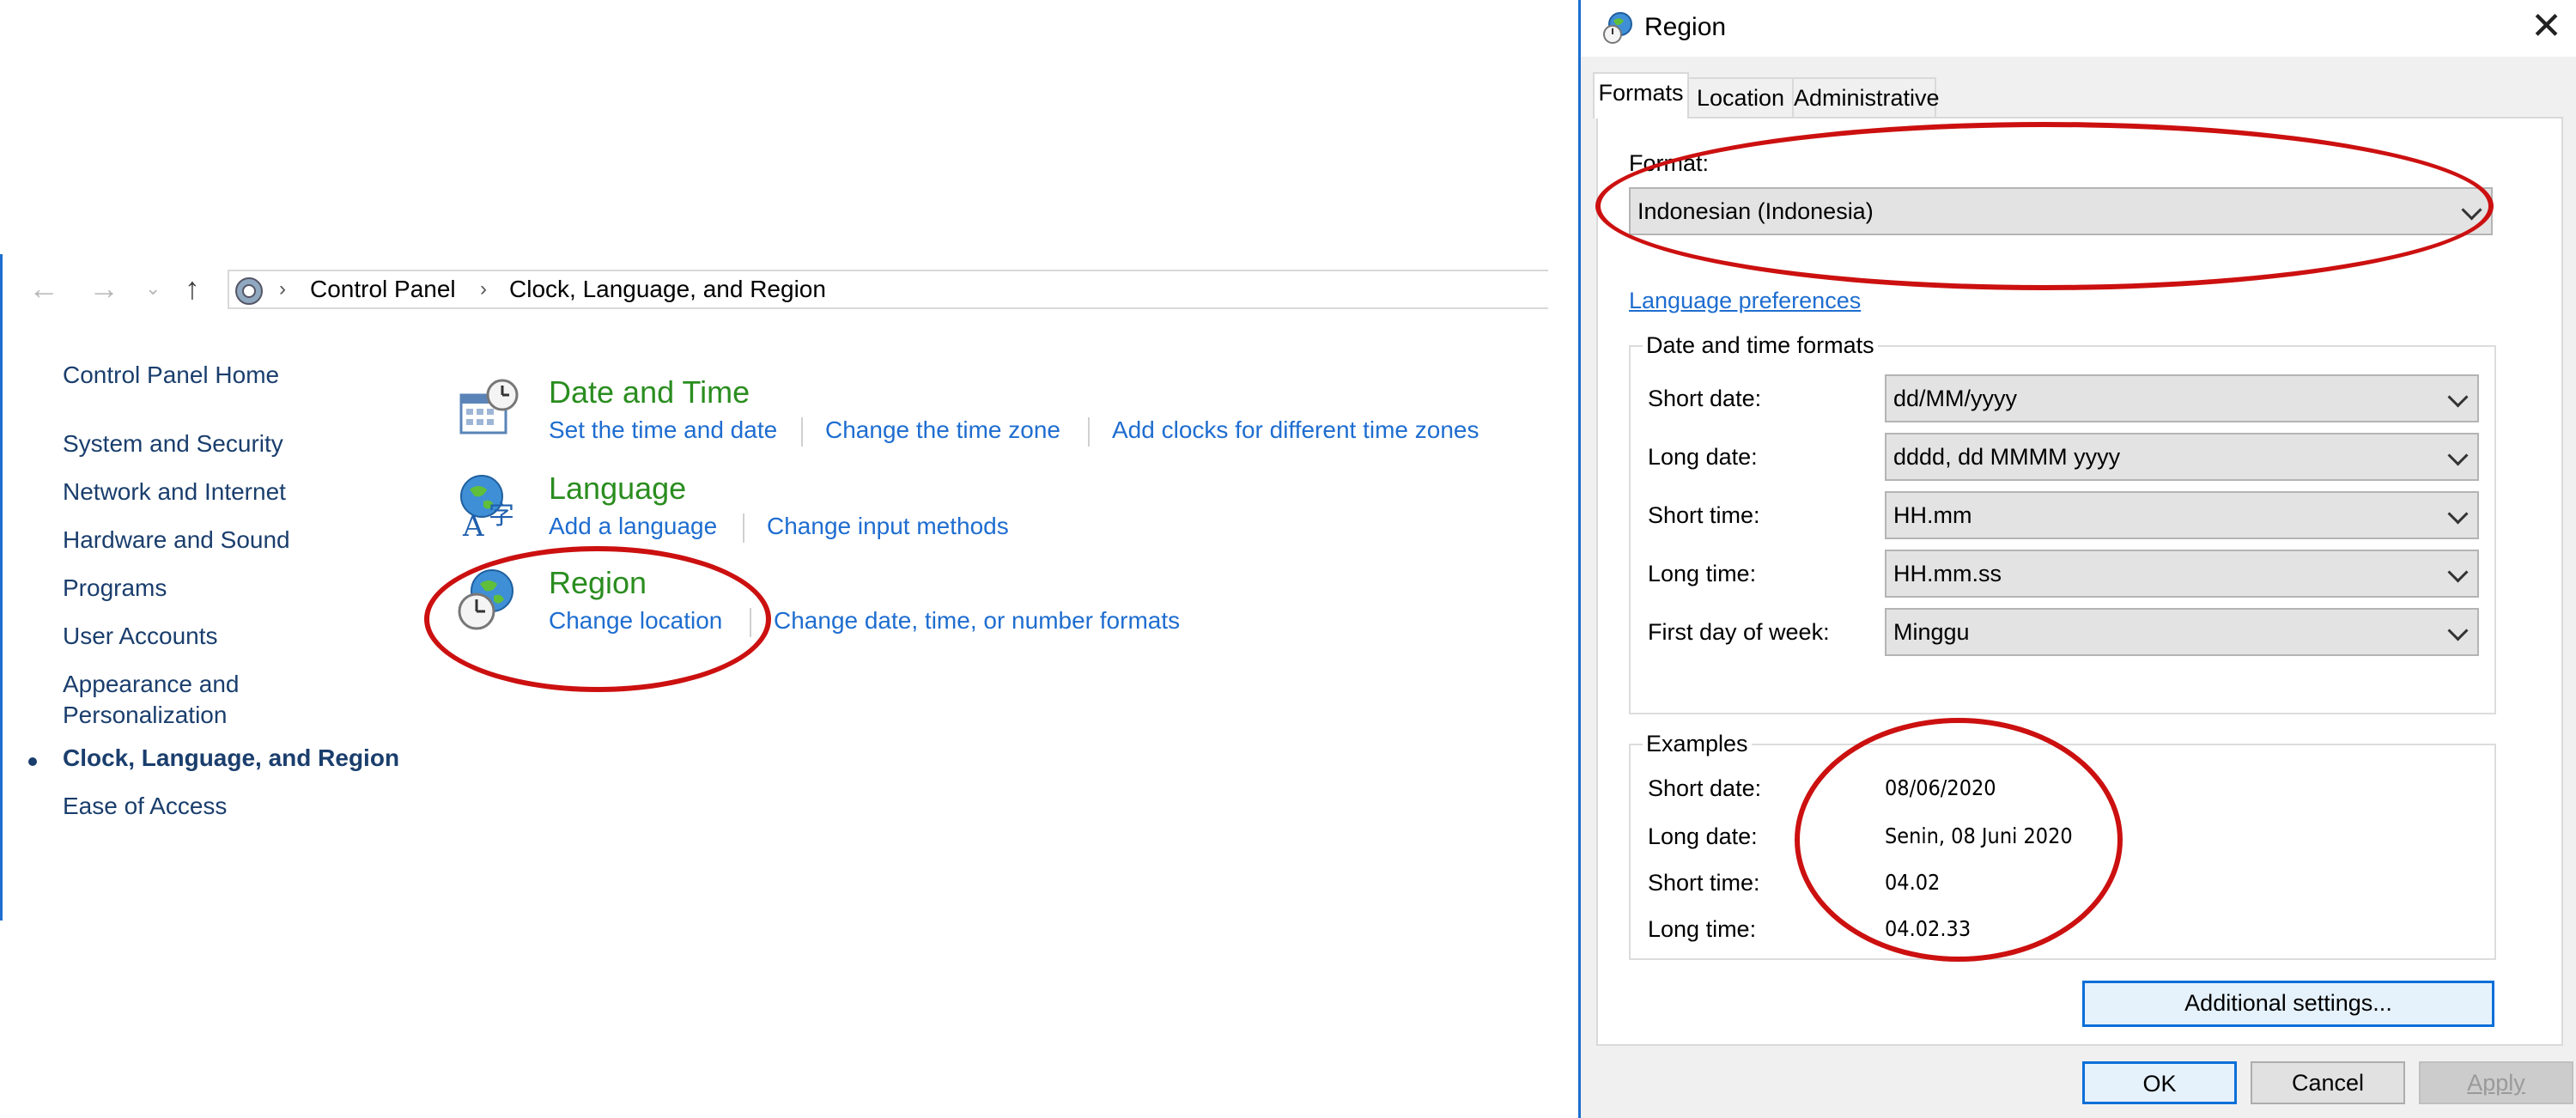  I want to click on first-day-value: Minggu, so click(1931, 632).